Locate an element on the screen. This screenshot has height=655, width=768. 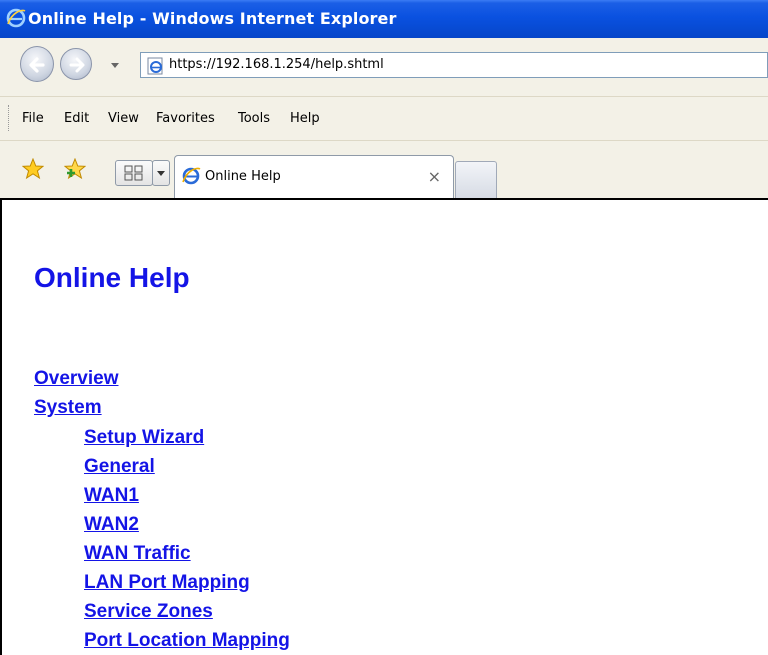
address-toolbar: https://192.168.1.254/help.shtml is located at coordinates (384, 67).